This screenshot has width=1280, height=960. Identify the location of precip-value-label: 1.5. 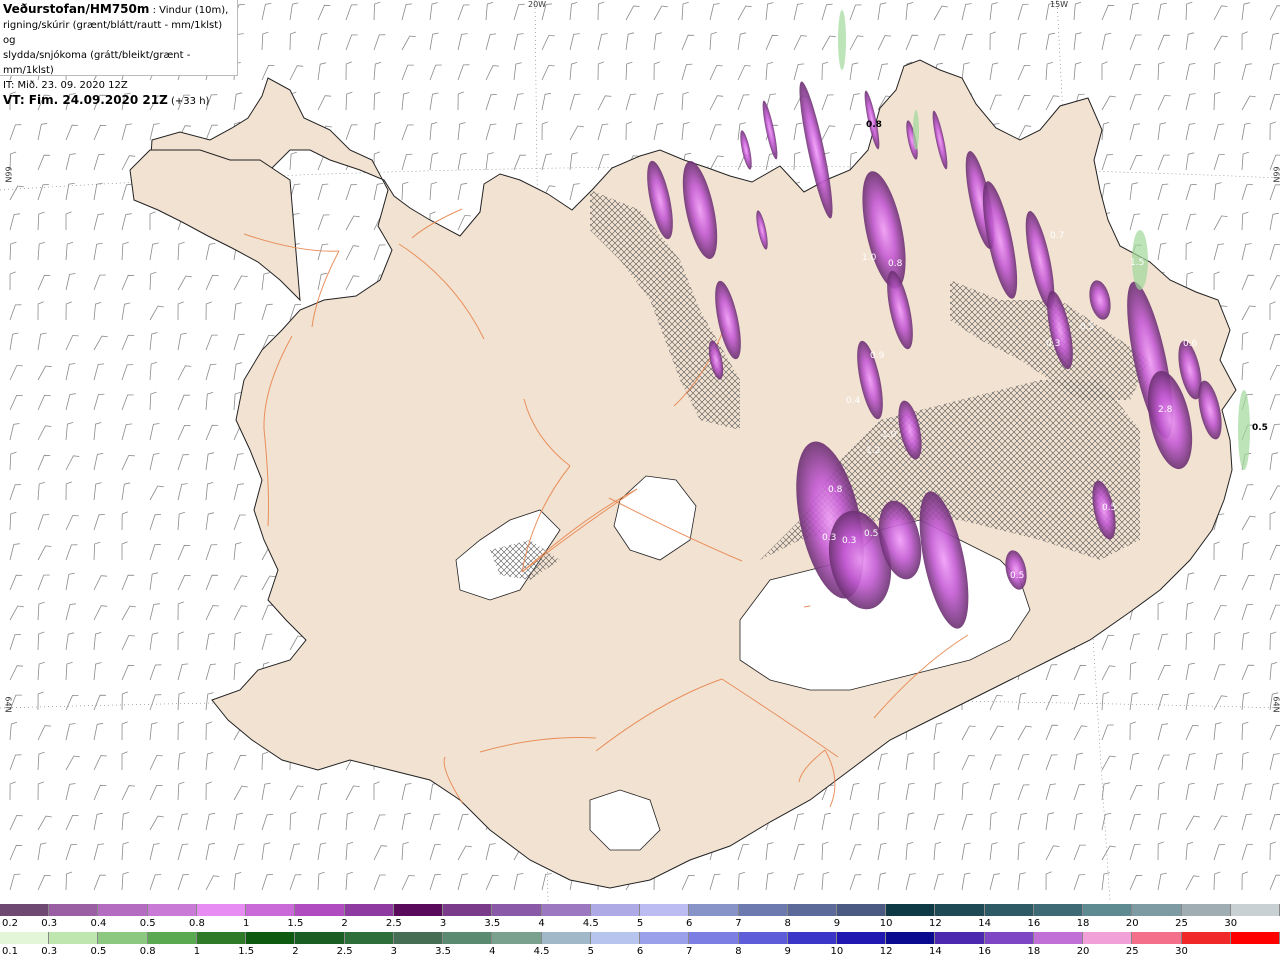
(1137, 263).